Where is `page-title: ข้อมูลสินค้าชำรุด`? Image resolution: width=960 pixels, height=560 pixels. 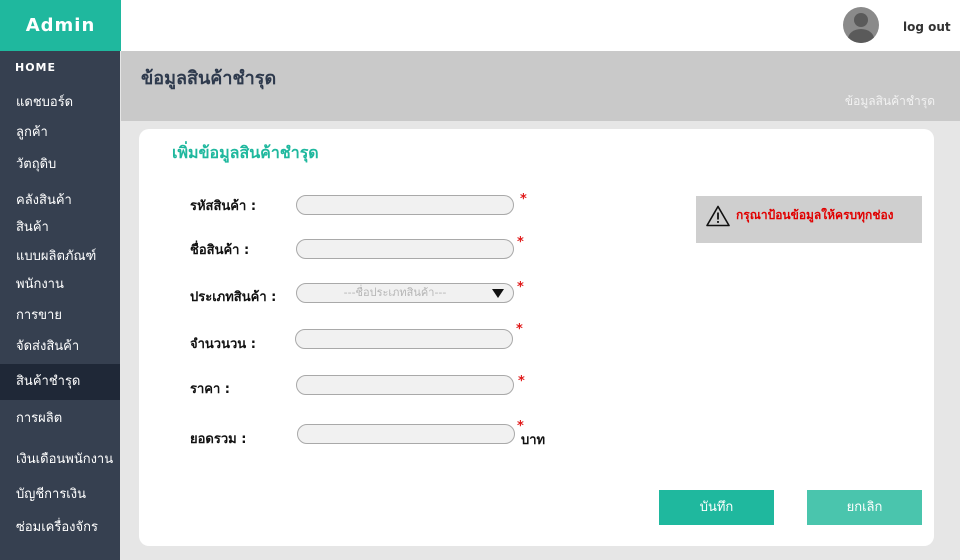
page-title: ข้อมูลสินค้าชำรุด is located at coordinates (209, 78).